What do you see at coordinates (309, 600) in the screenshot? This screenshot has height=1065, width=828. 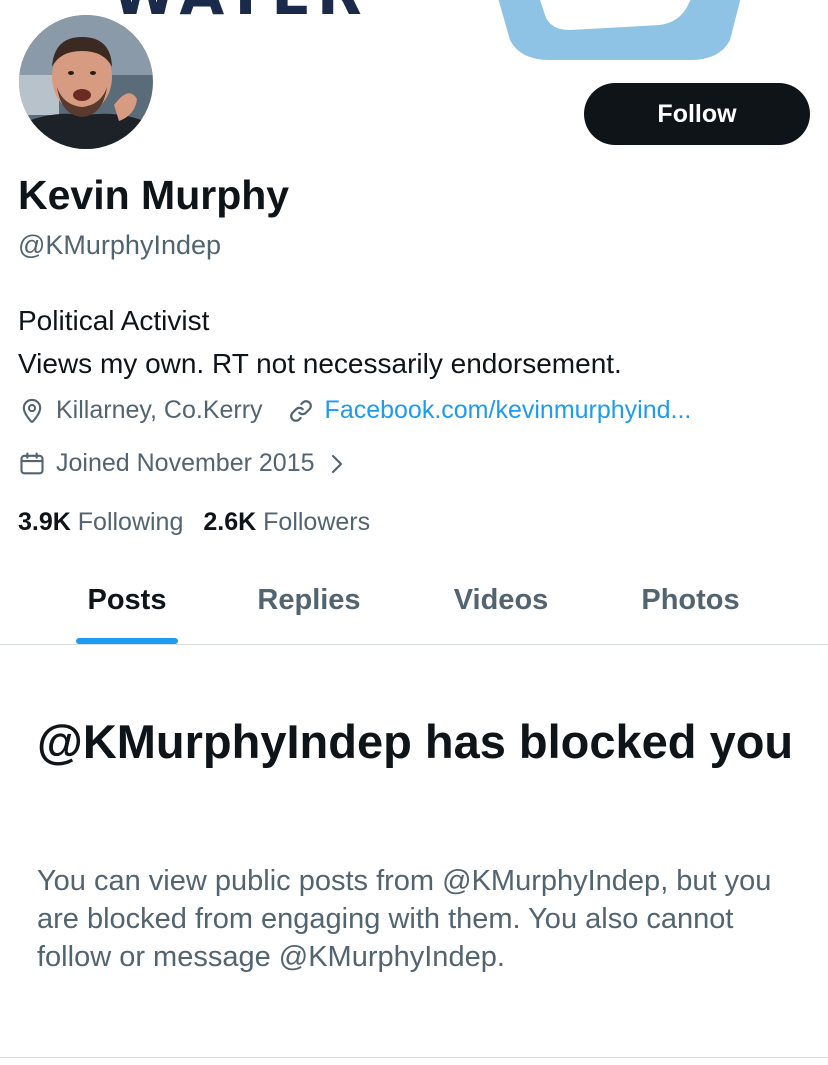 I see `tab-replies: Replies` at bounding box center [309, 600].